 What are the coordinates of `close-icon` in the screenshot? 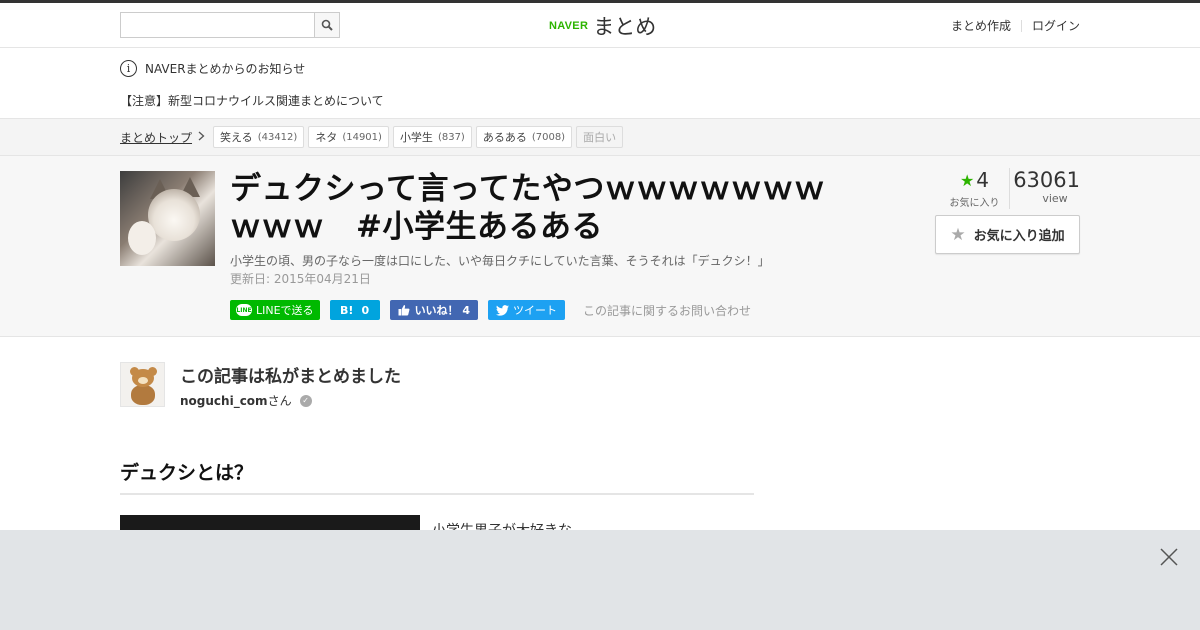 It's located at (1169, 557).